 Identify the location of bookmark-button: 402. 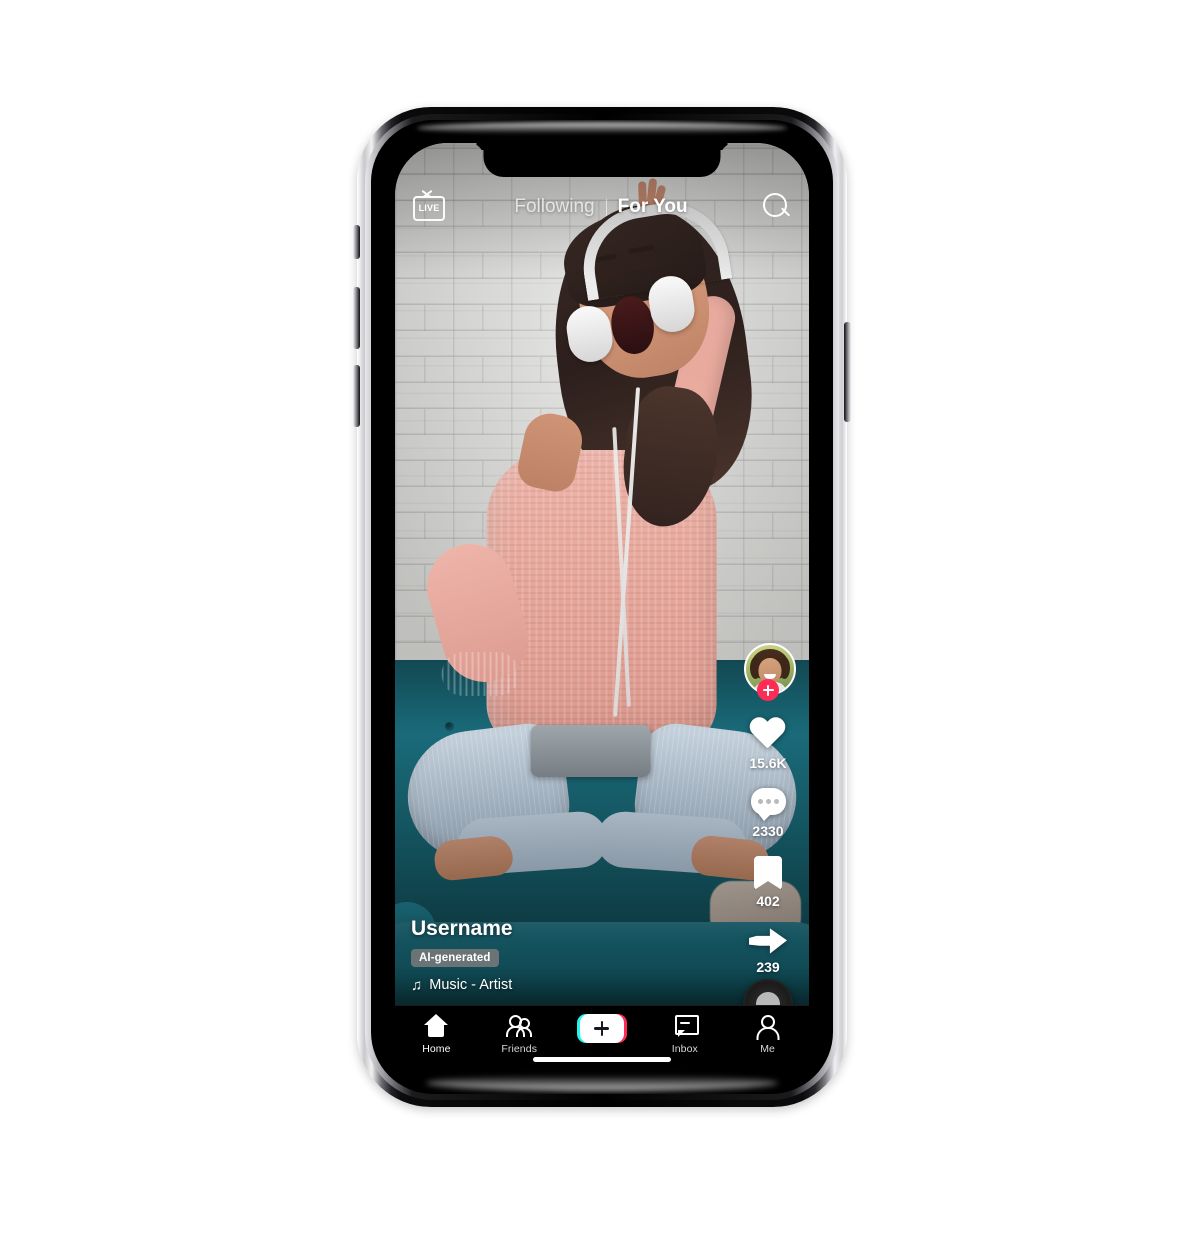
(768, 882).